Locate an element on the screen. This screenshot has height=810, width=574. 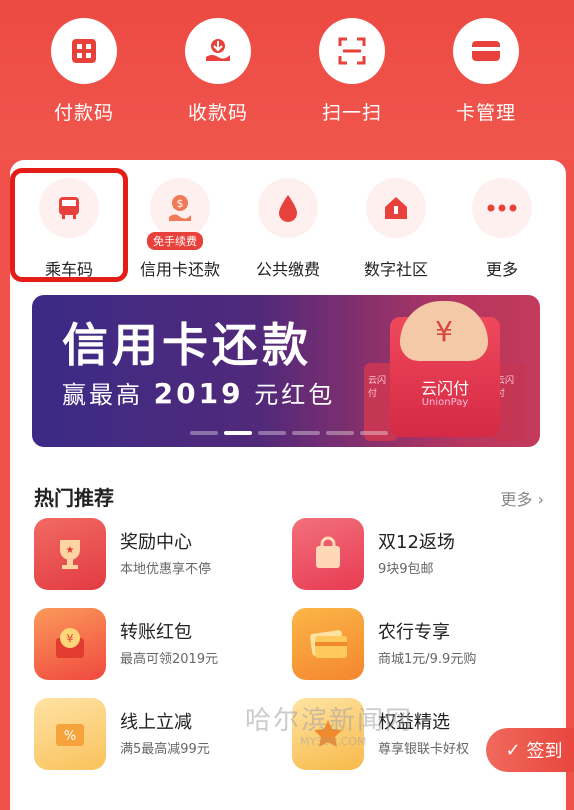
sign-in-button: ✓ 签到 is located at coordinates (530, 750).